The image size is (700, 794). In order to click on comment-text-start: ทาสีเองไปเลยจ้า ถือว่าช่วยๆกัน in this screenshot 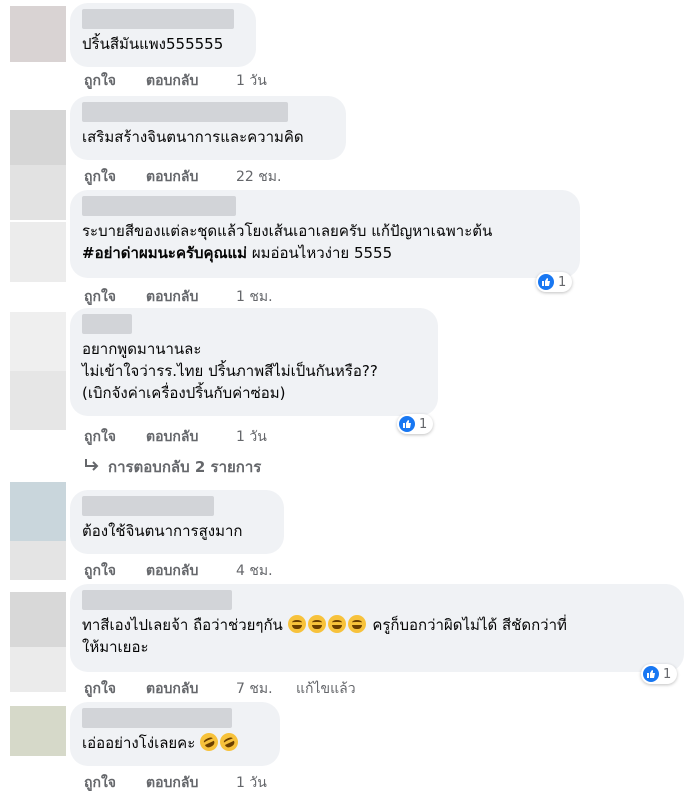, I will do `click(185, 625)`.